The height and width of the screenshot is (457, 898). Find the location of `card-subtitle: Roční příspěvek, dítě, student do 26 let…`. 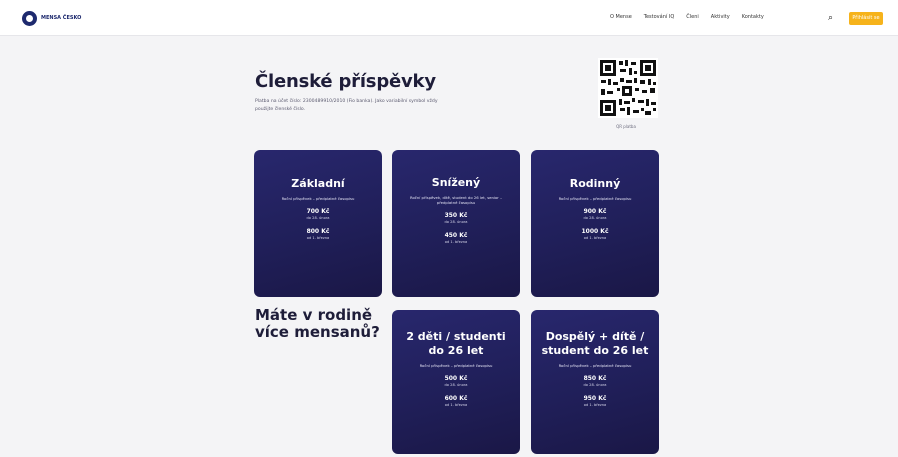

card-subtitle: Roční příspěvek, dítě, student do 26 let… is located at coordinates (456, 200).